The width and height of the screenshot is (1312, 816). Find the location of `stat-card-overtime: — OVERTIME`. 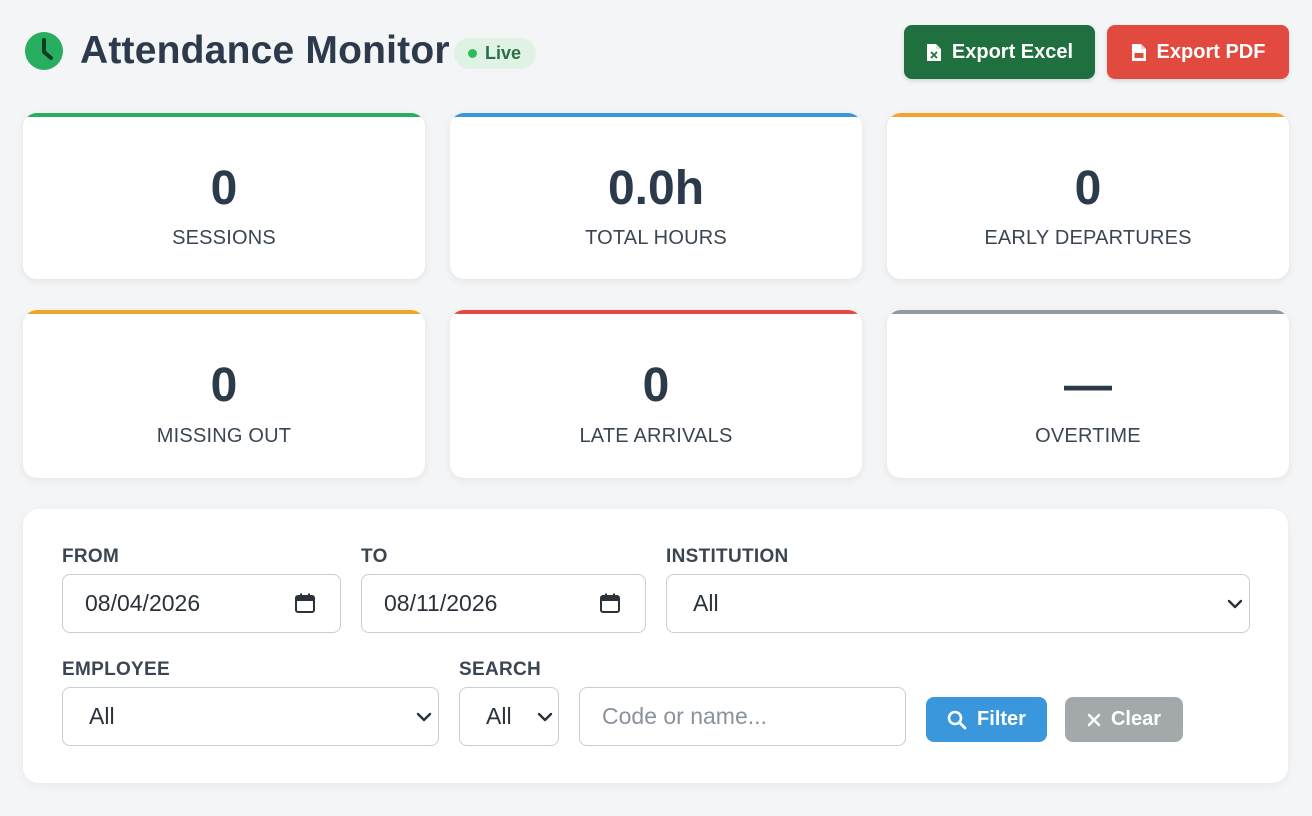

stat-card-overtime: — OVERTIME is located at coordinates (1088, 394).